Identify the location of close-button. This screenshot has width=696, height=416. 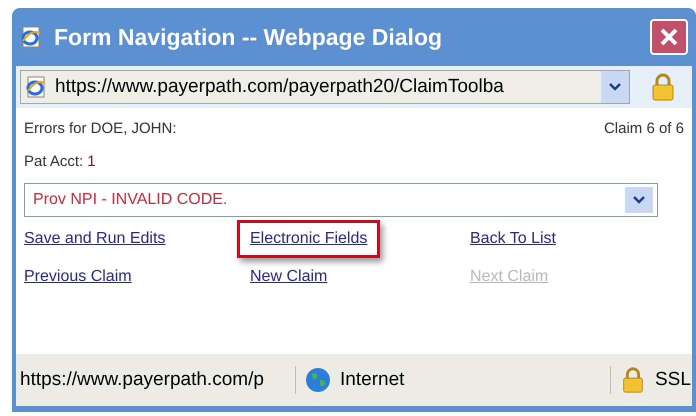
(669, 37).